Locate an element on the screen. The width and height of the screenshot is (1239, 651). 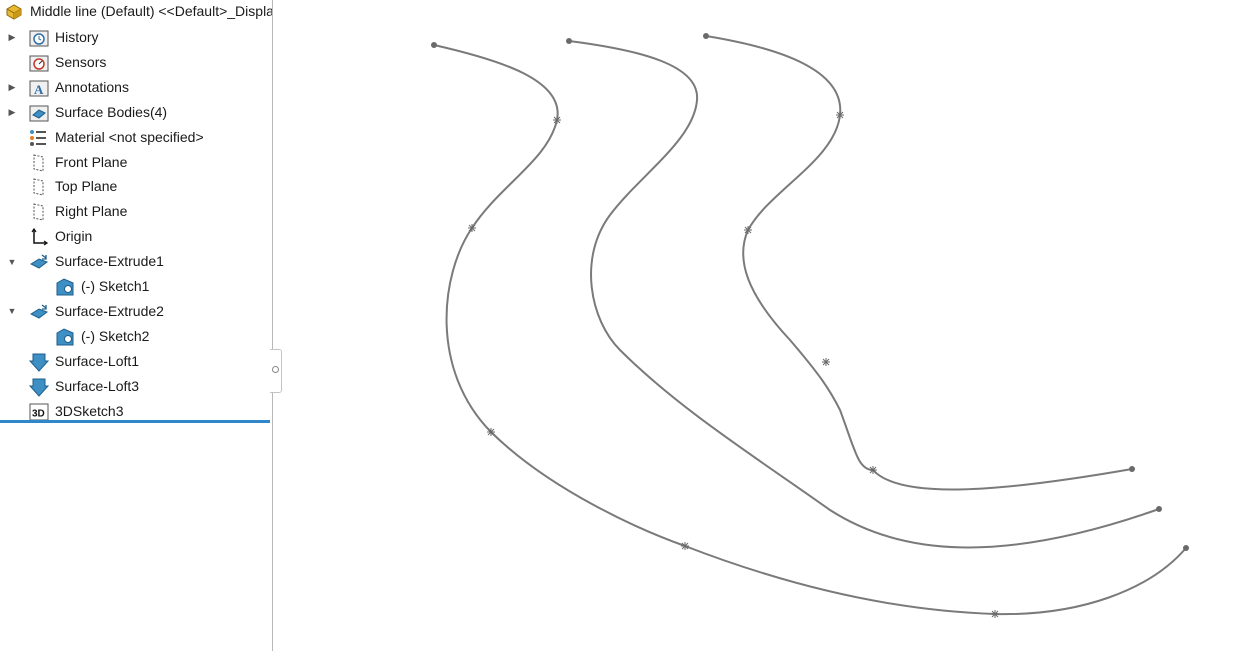
tree-item-surface-bodies-4: ▶ Surface Bodies(4) is located at coordinates (136, 112).